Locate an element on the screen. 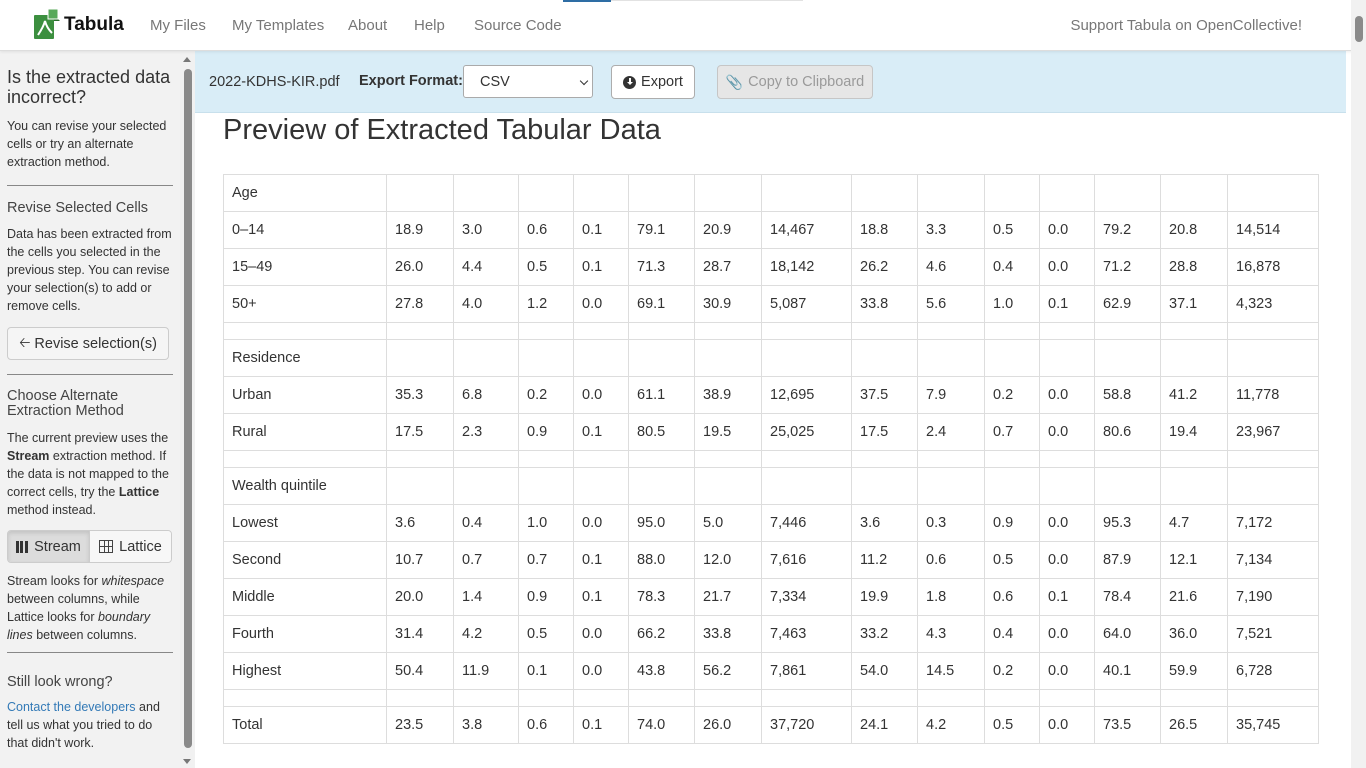 This screenshot has height=768, width=1366. table-cell: 56.2 is located at coordinates (728, 671).